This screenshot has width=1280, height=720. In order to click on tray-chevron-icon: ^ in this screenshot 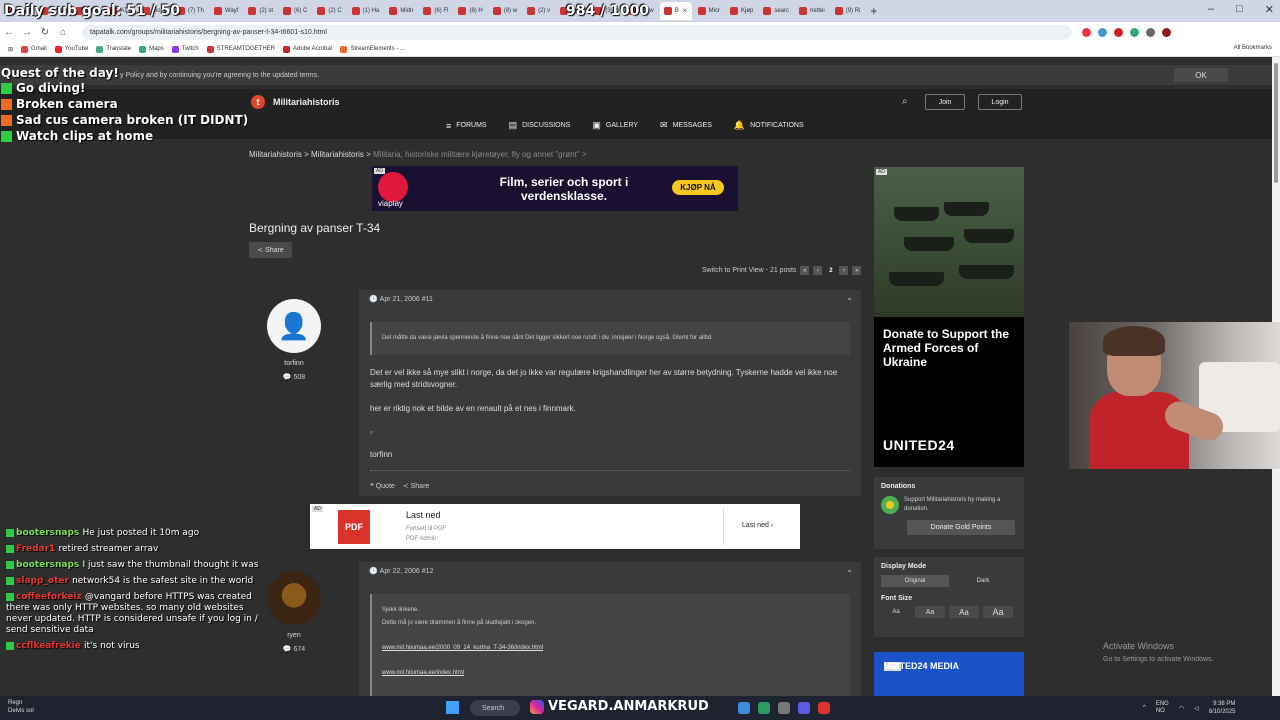, I will do `click(1144, 708)`.